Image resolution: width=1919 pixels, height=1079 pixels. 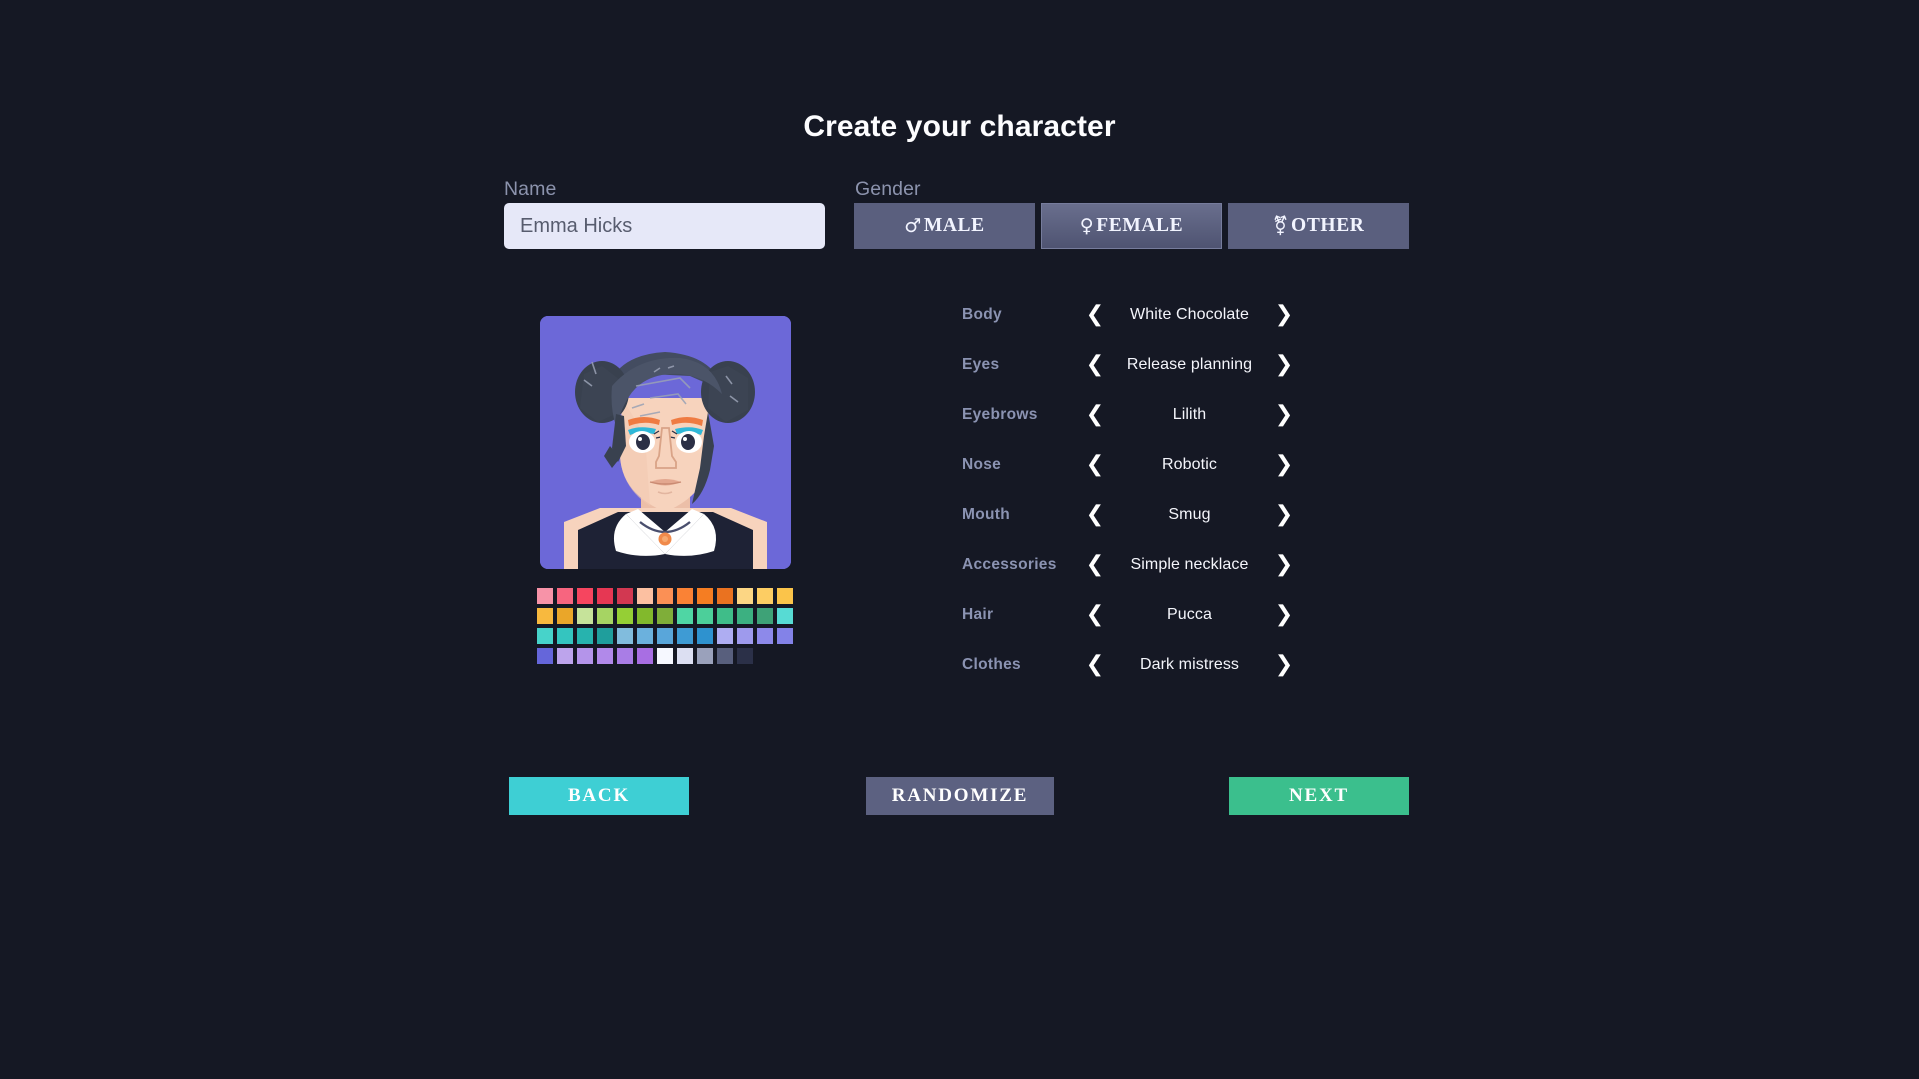 What do you see at coordinates (913, 225) in the screenshot?
I see `mars-icon: ♂` at bounding box center [913, 225].